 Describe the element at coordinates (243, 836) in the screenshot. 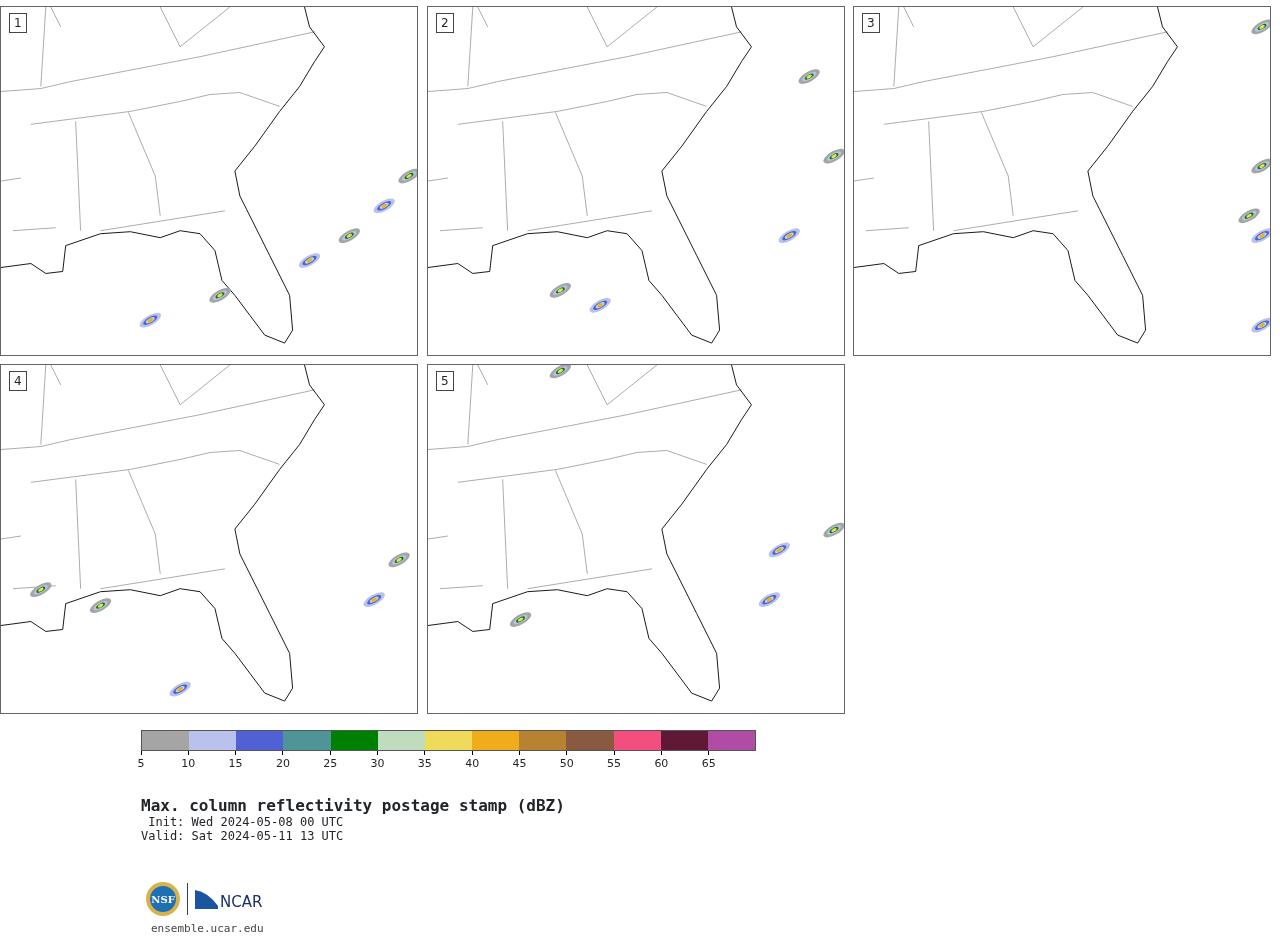

I see `valid-time: Valid: Sat 2024-05-11 13 UTC` at that location.